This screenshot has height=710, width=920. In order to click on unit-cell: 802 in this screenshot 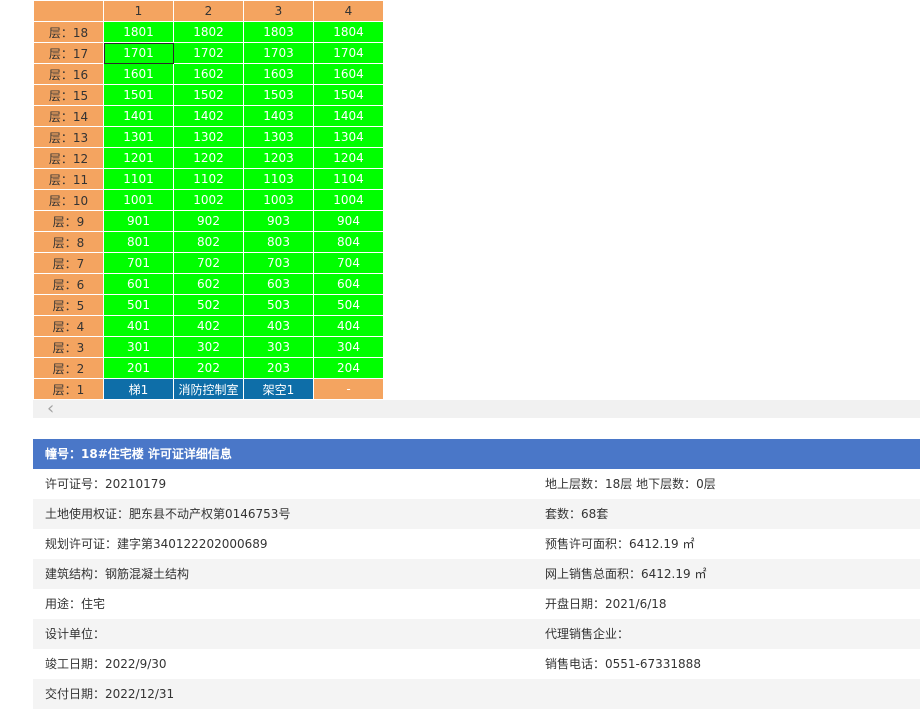, I will do `click(208, 242)`.